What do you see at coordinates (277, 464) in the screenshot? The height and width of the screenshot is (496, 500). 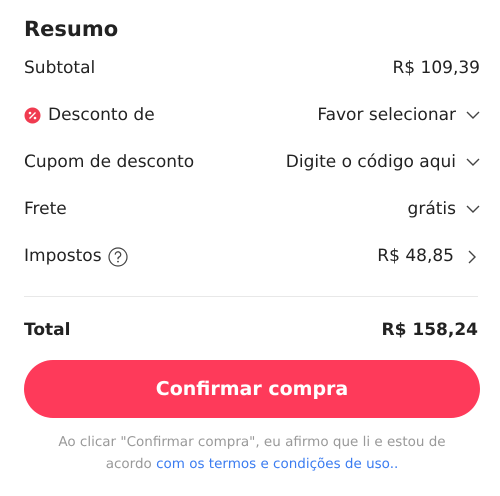 I see `terms-link: com os termos e condições de uso..` at bounding box center [277, 464].